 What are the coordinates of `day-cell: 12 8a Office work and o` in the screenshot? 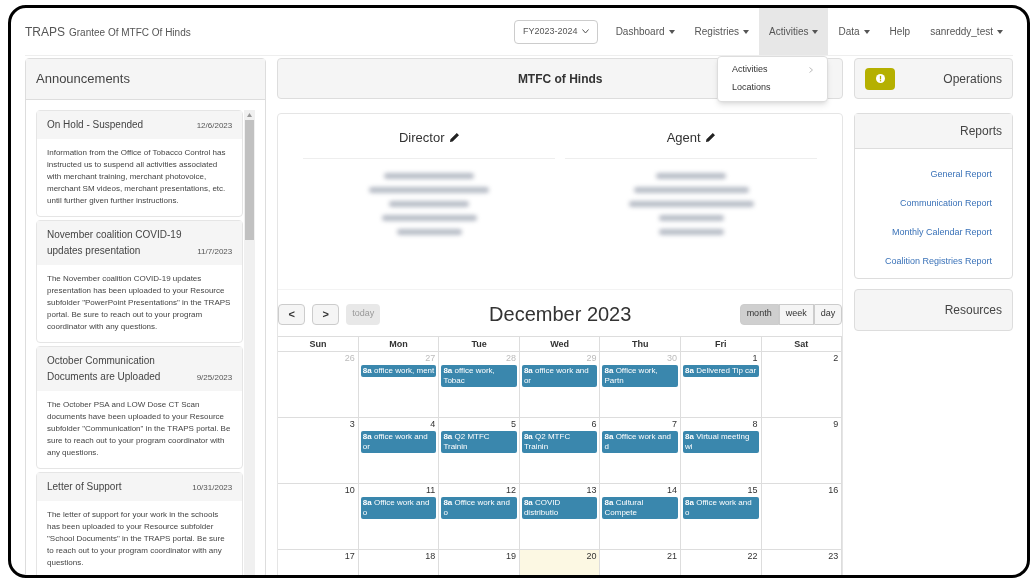 It's located at (479, 517).